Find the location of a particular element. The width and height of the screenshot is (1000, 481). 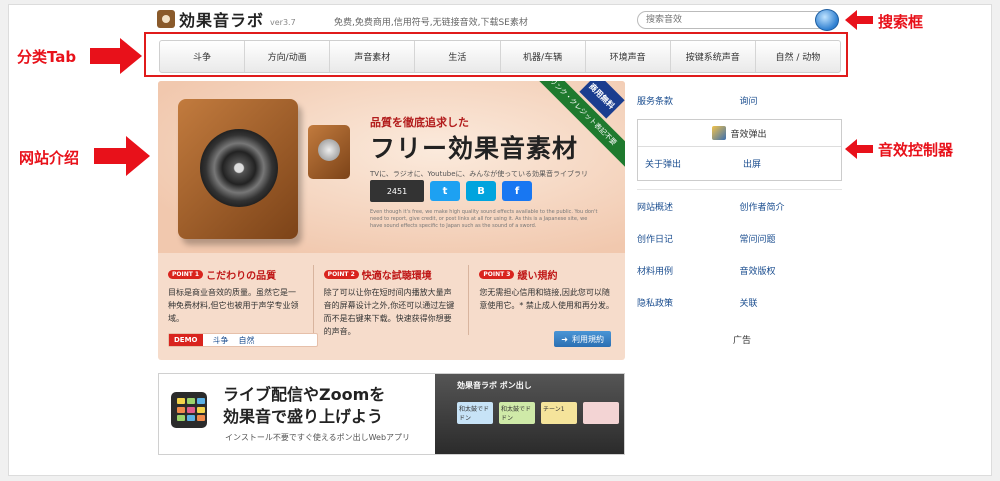

search-button is located at coordinates (827, 20).